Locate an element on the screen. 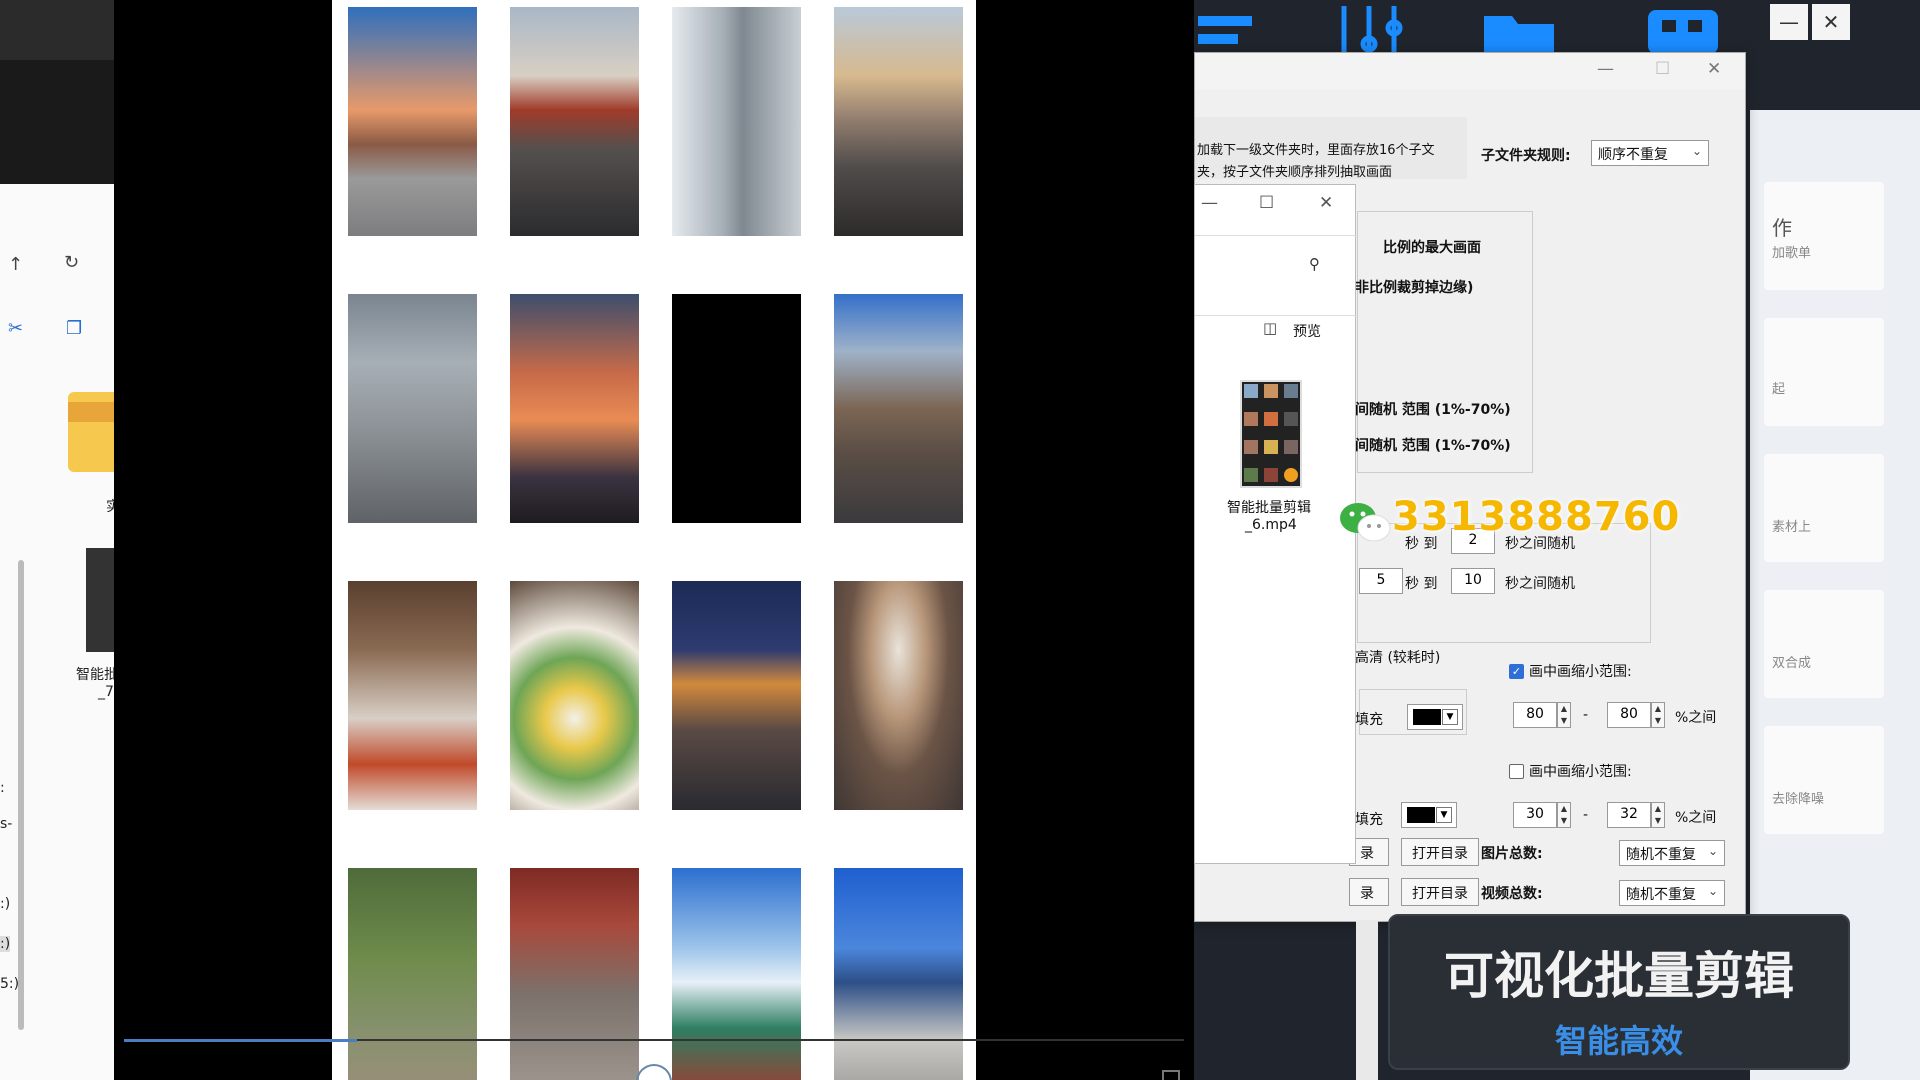 This screenshot has width=1920, height=1080. sec-to-2: 秒 到 is located at coordinates (1421, 584).